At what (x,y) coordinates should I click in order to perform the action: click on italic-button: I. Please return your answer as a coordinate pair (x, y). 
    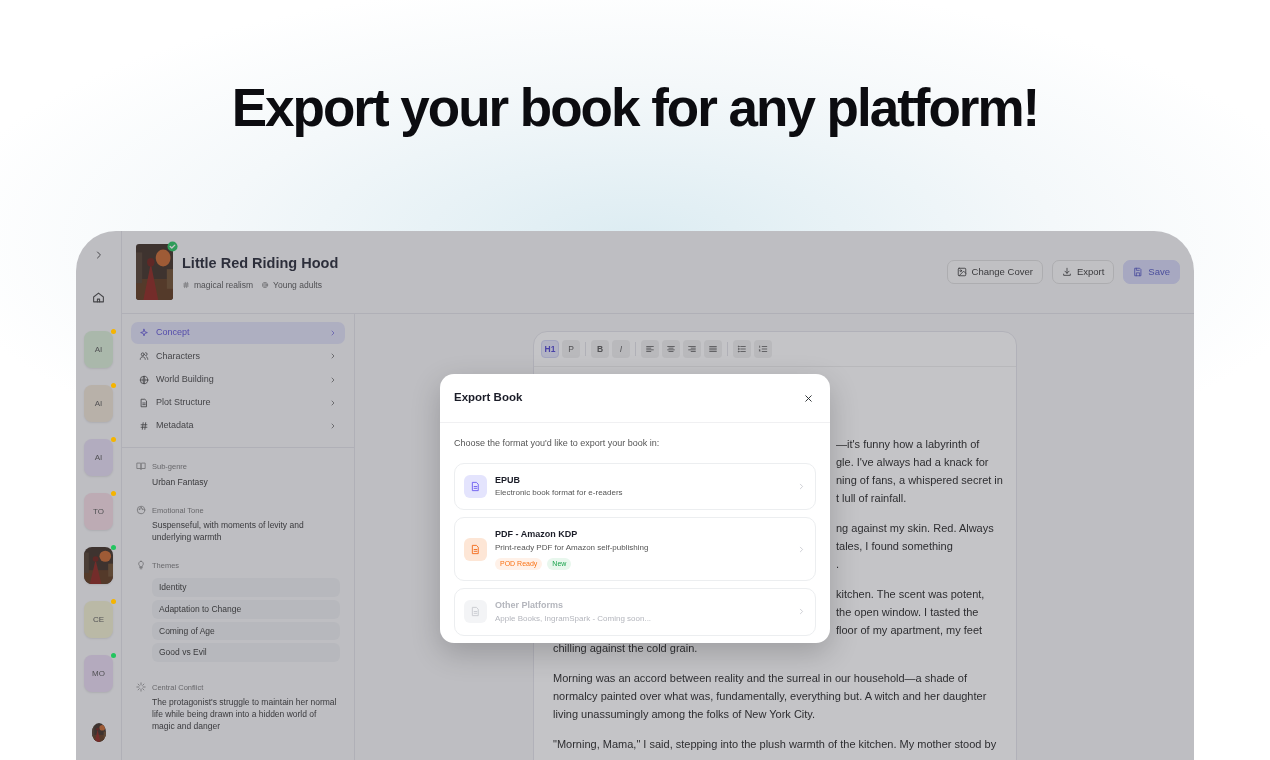
    Looking at the image, I should click on (621, 349).